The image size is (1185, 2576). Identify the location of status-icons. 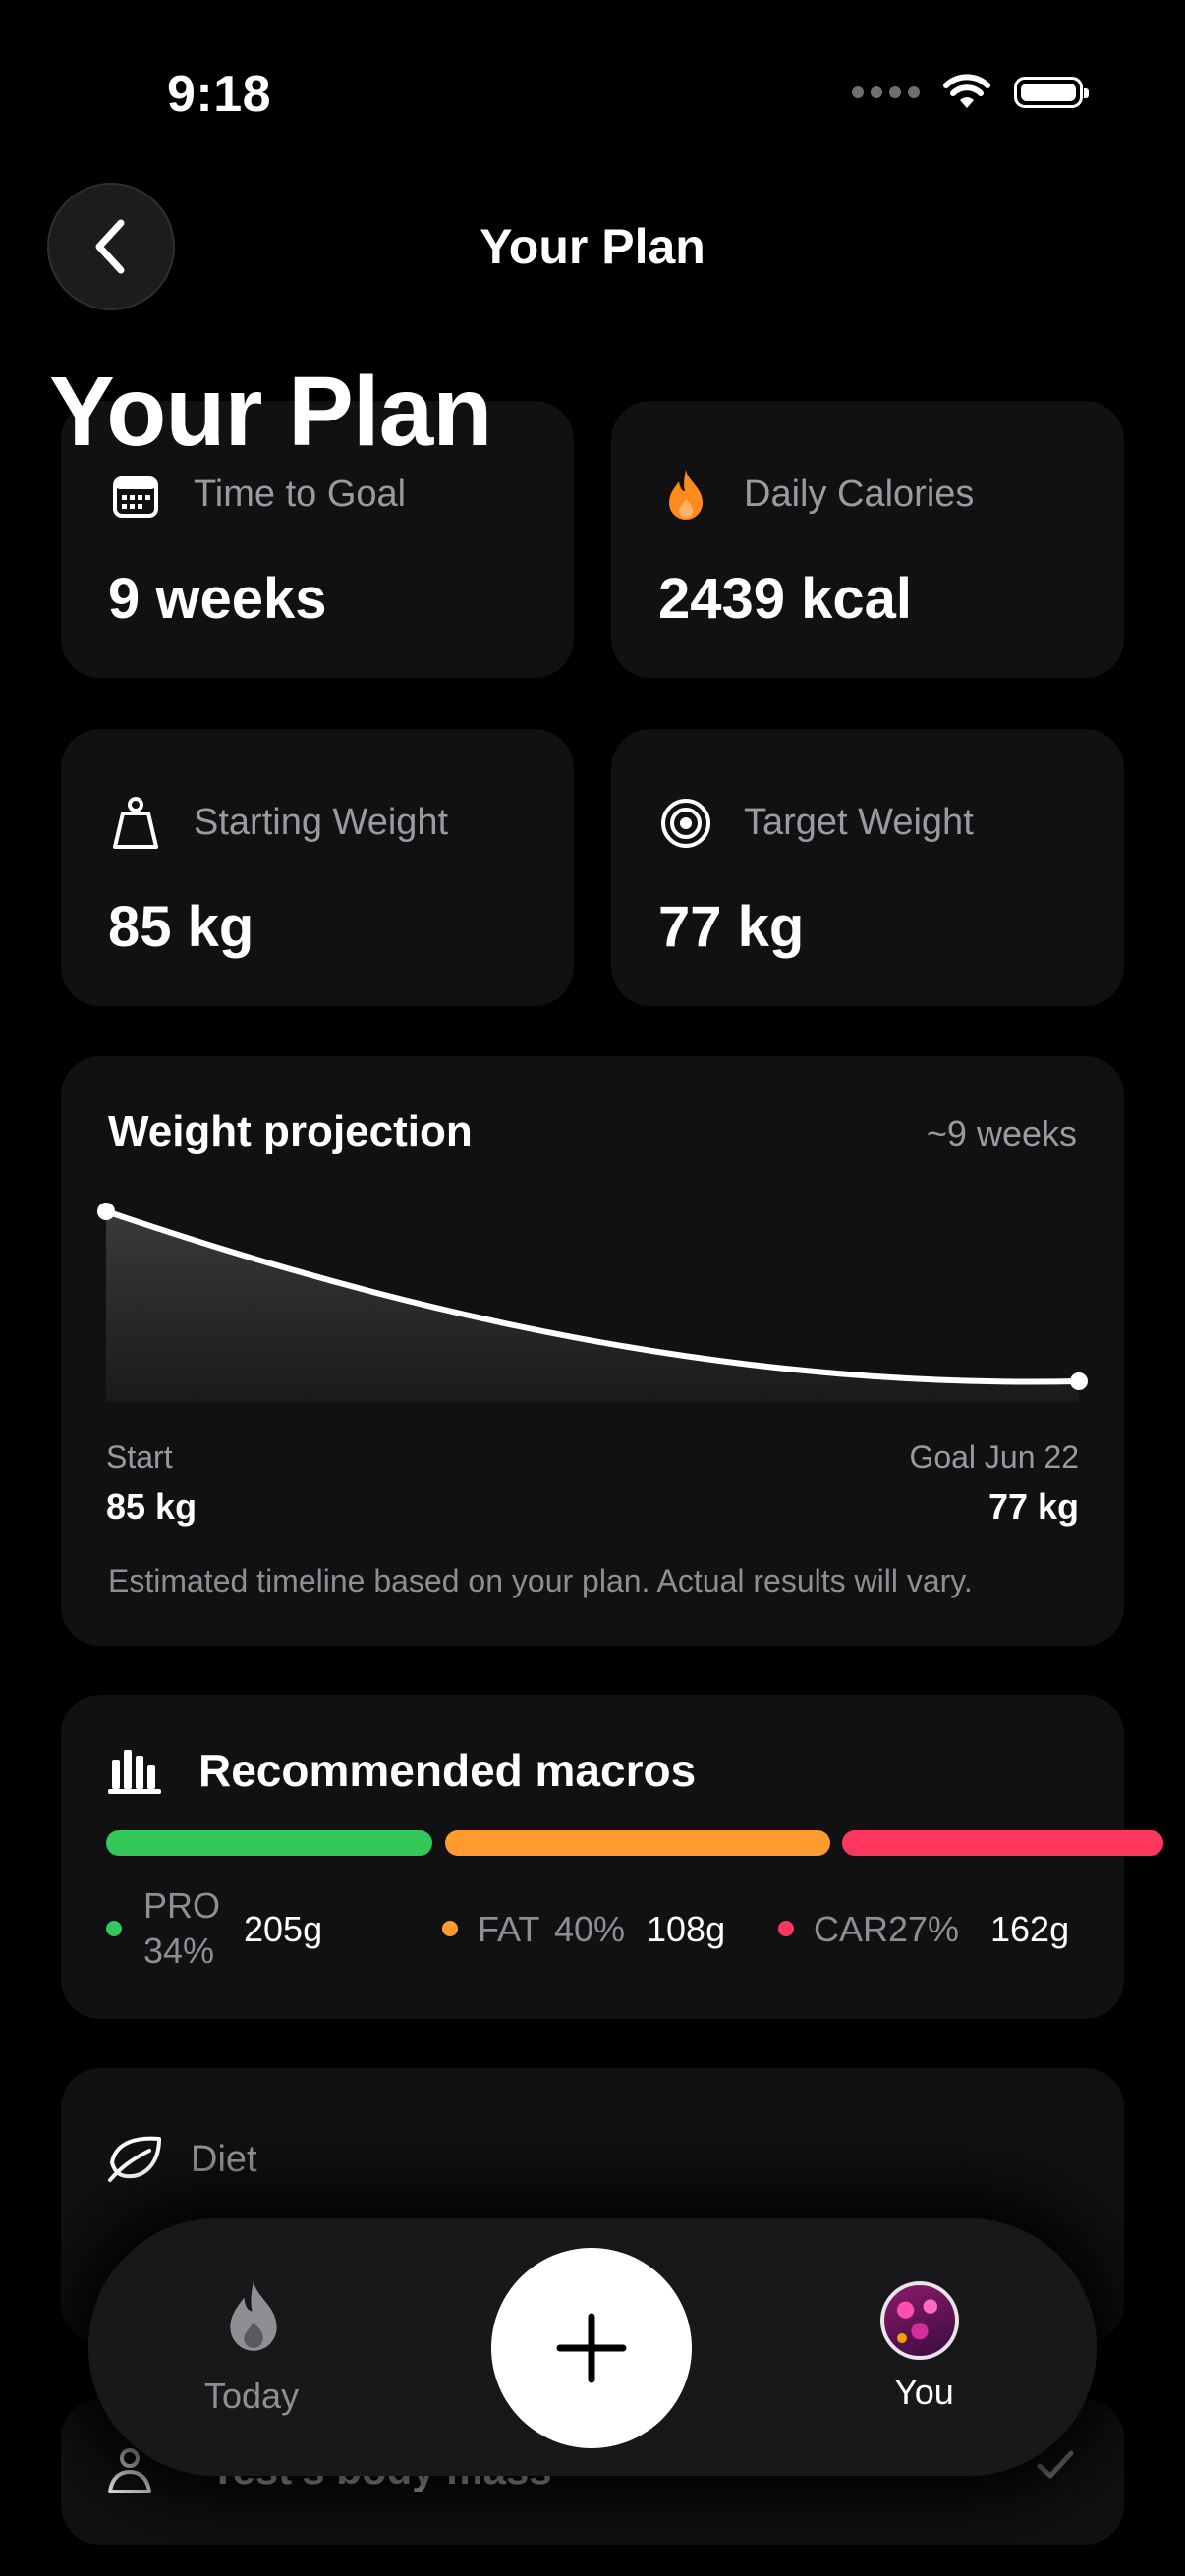
(971, 92).